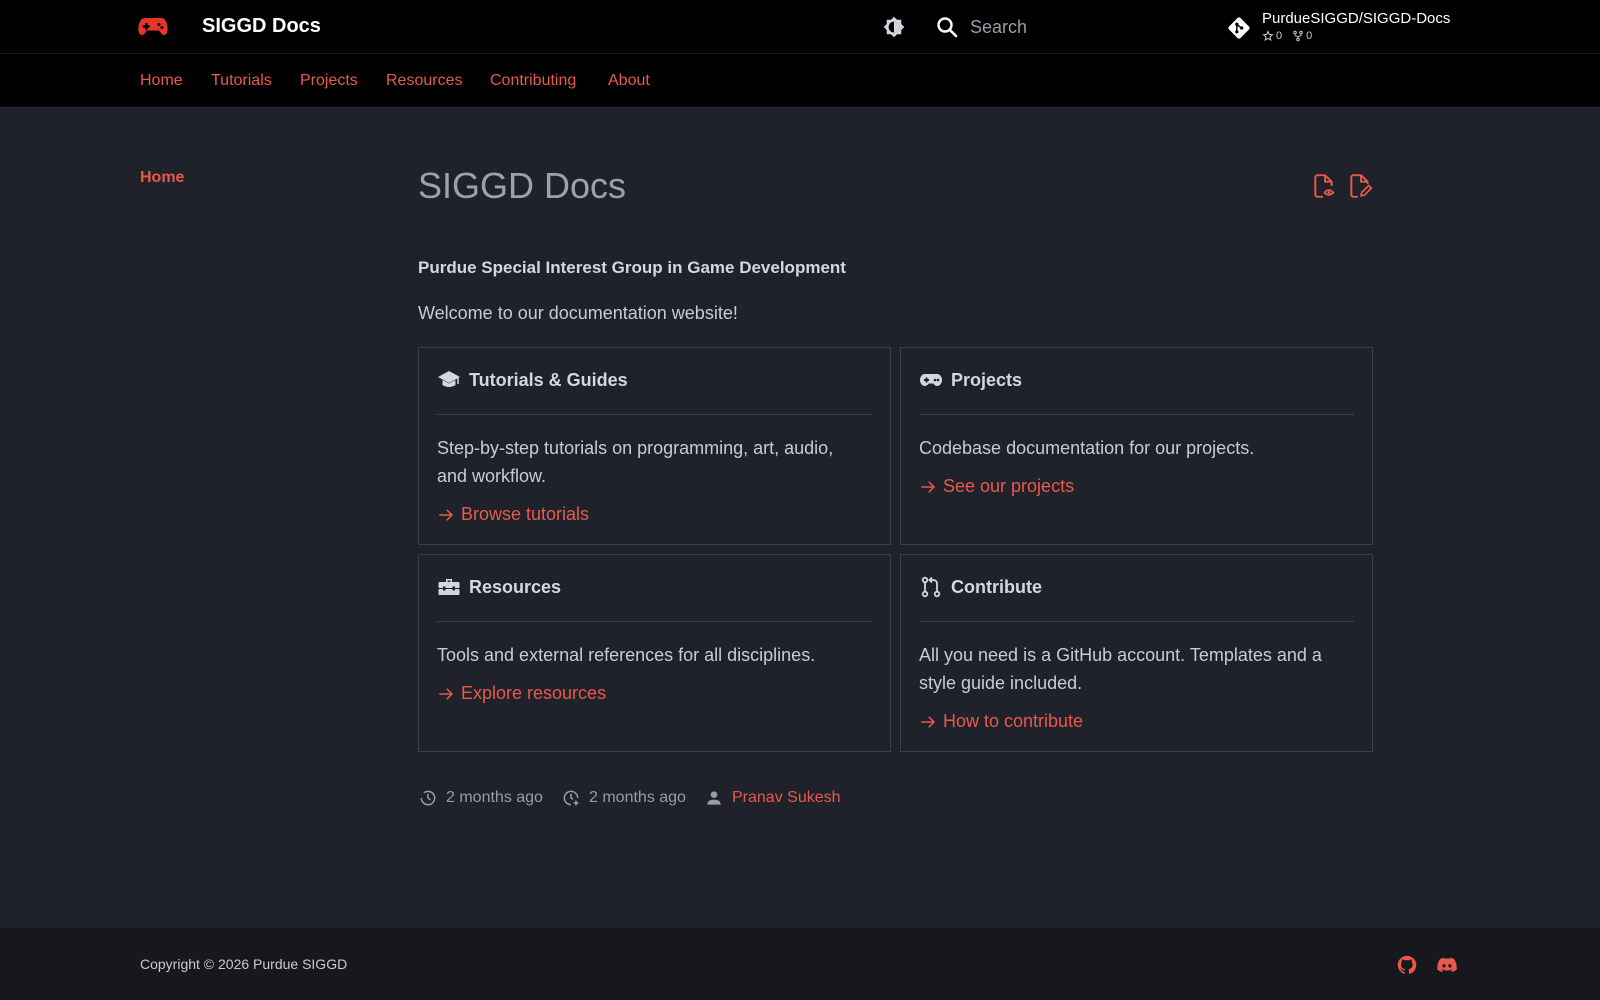 Image resolution: width=1600 pixels, height=1000 pixels. What do you see at coordinates (987, 379) in the screenshot?
I see `card-title: Projects` at bounding box center [987, 379].